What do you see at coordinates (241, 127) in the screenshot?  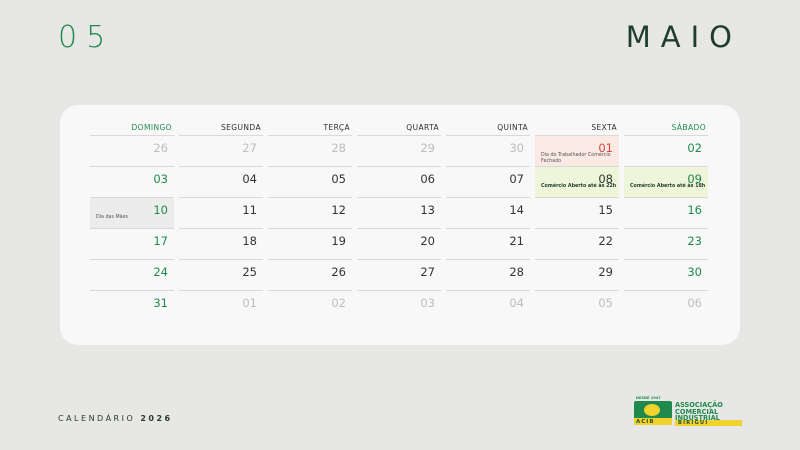 I see `weekday-header: SEGUNDA` at bounding box center [241, 127].